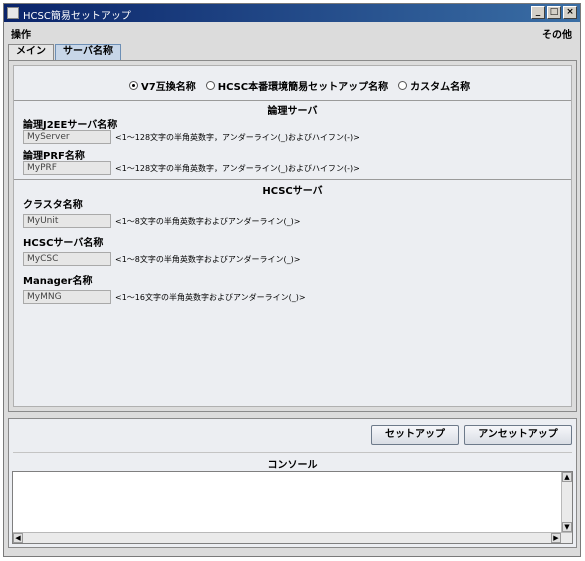  I want to click on manager-name-field: MyMNG, so click(67, 297).